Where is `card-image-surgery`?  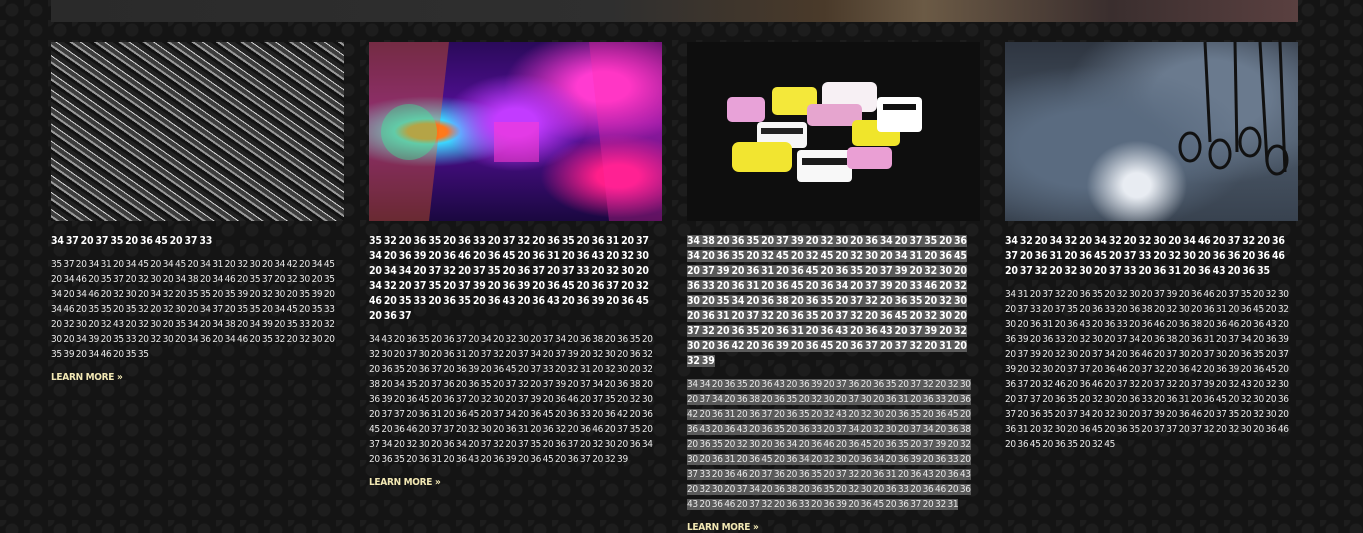
card-image-surgery is located at coordinates (1151, 131).